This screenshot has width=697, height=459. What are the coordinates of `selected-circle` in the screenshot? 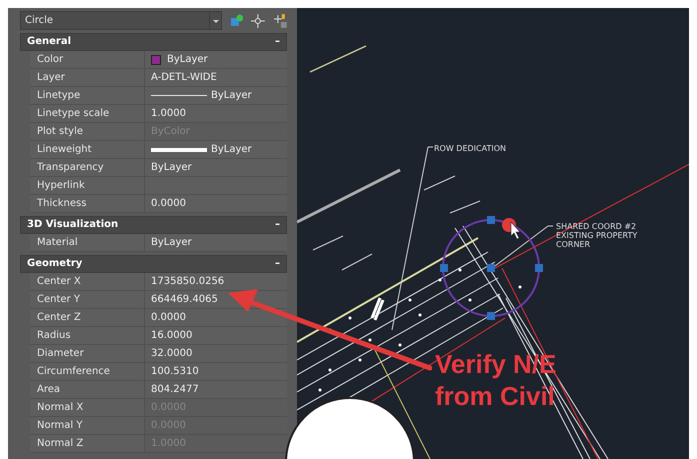 It's located at (491, 268).